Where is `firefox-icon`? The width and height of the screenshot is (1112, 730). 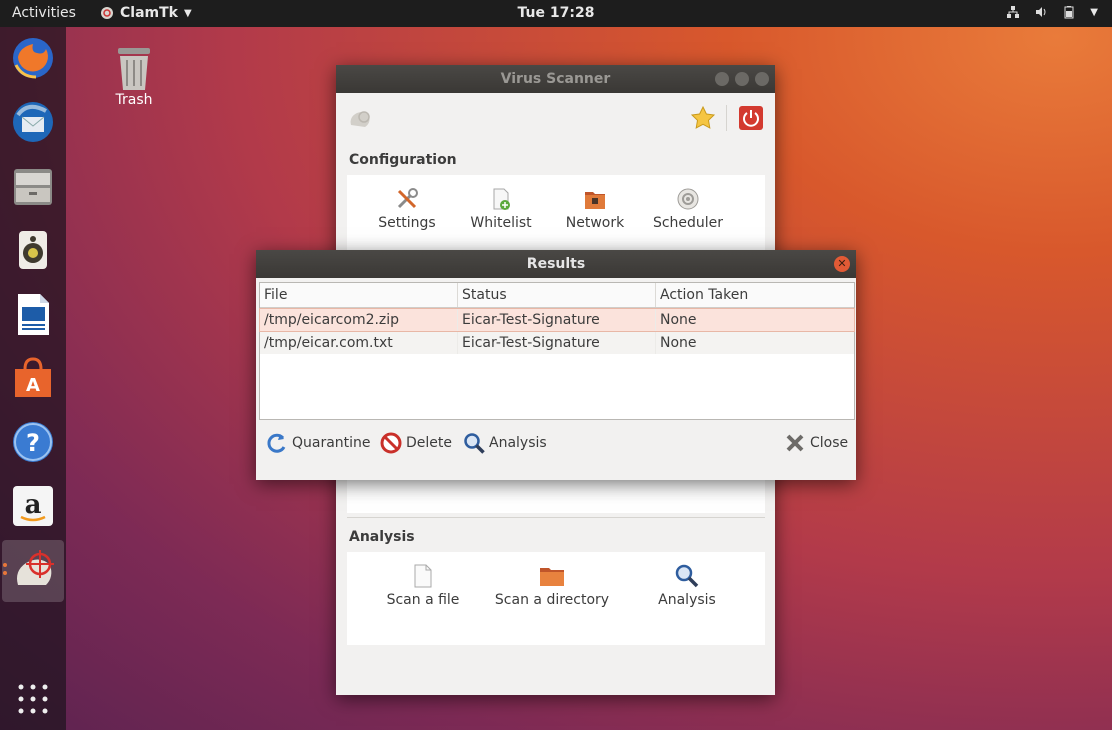 firefox-icon is located at coordinates (33, 58).